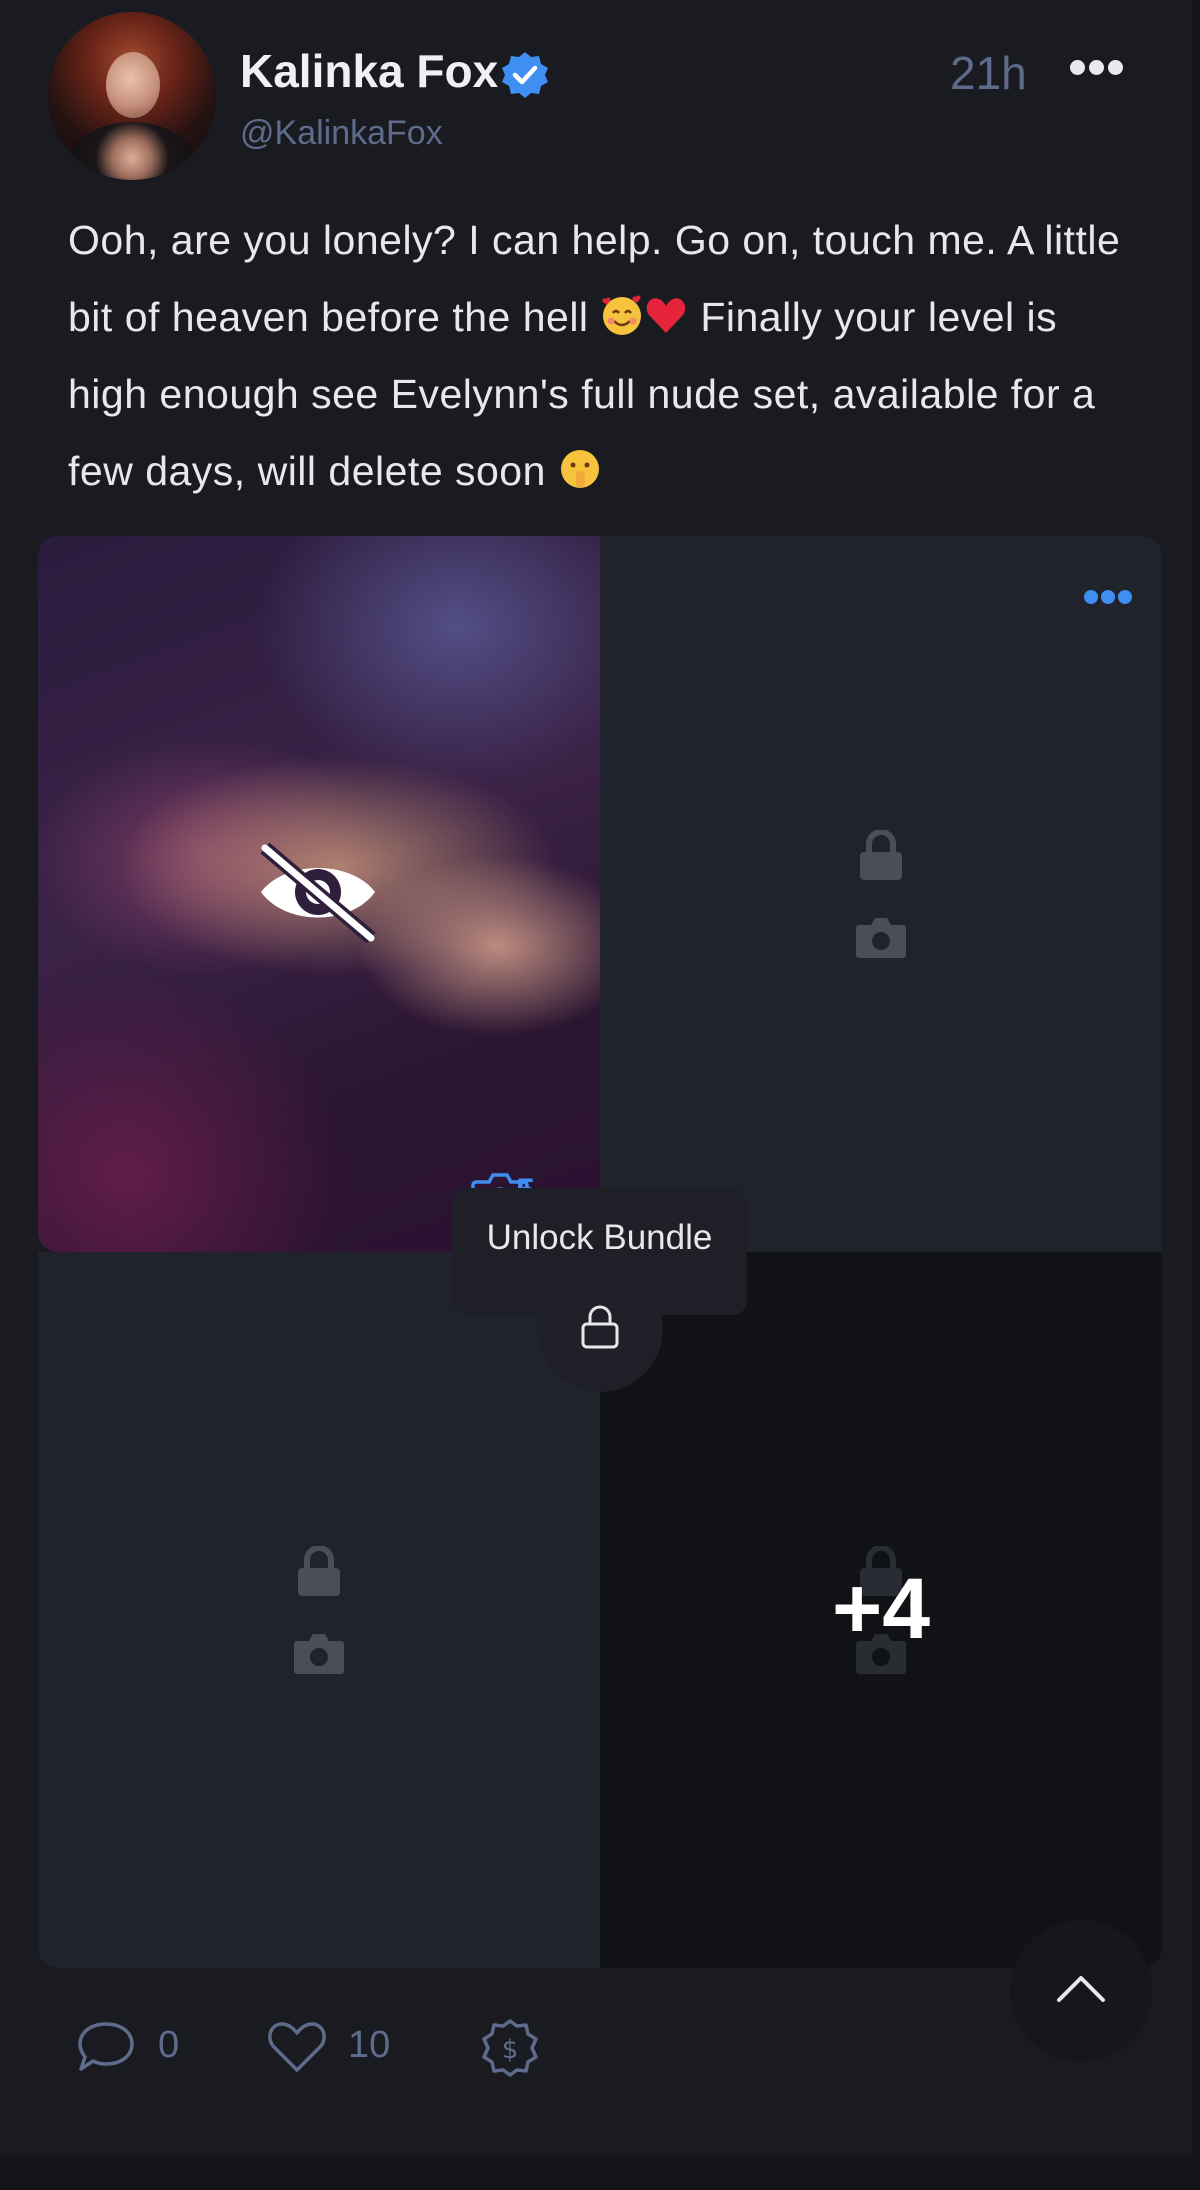 The image size is (1200, 2190). I want to click on comment-icon, so click(106, 2047).